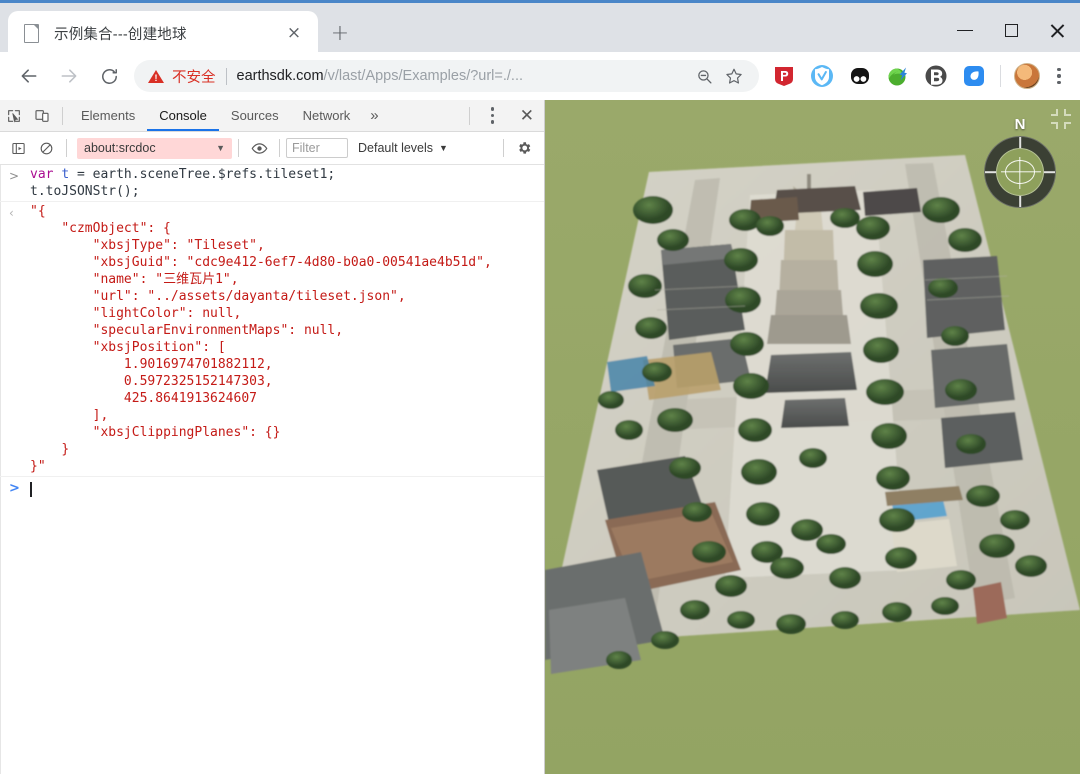  I want to click on compass-center-crosshair, so click(1020, 172).